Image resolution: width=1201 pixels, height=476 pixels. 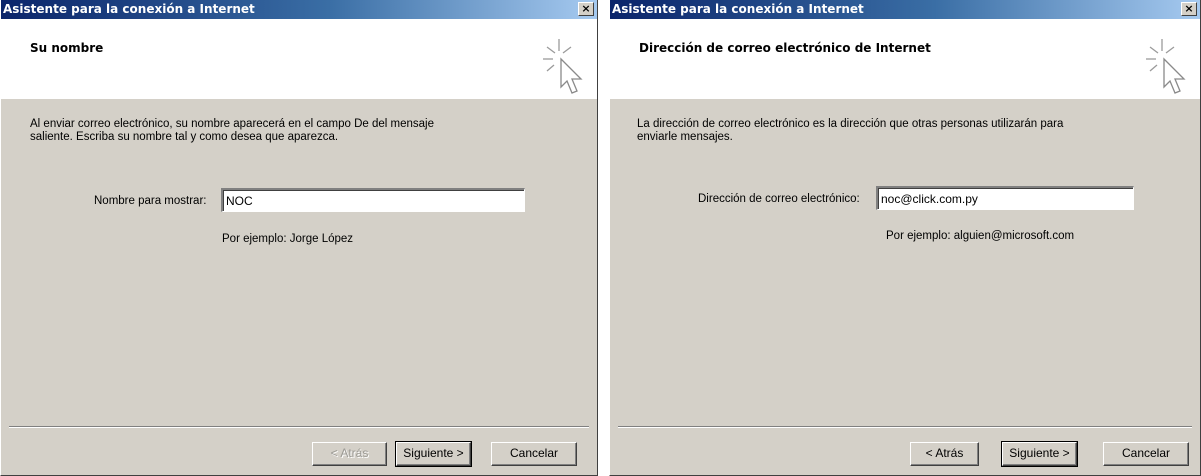 I want to click on email-address-input: noc@click.com.py, so click(x=1005, y=198).